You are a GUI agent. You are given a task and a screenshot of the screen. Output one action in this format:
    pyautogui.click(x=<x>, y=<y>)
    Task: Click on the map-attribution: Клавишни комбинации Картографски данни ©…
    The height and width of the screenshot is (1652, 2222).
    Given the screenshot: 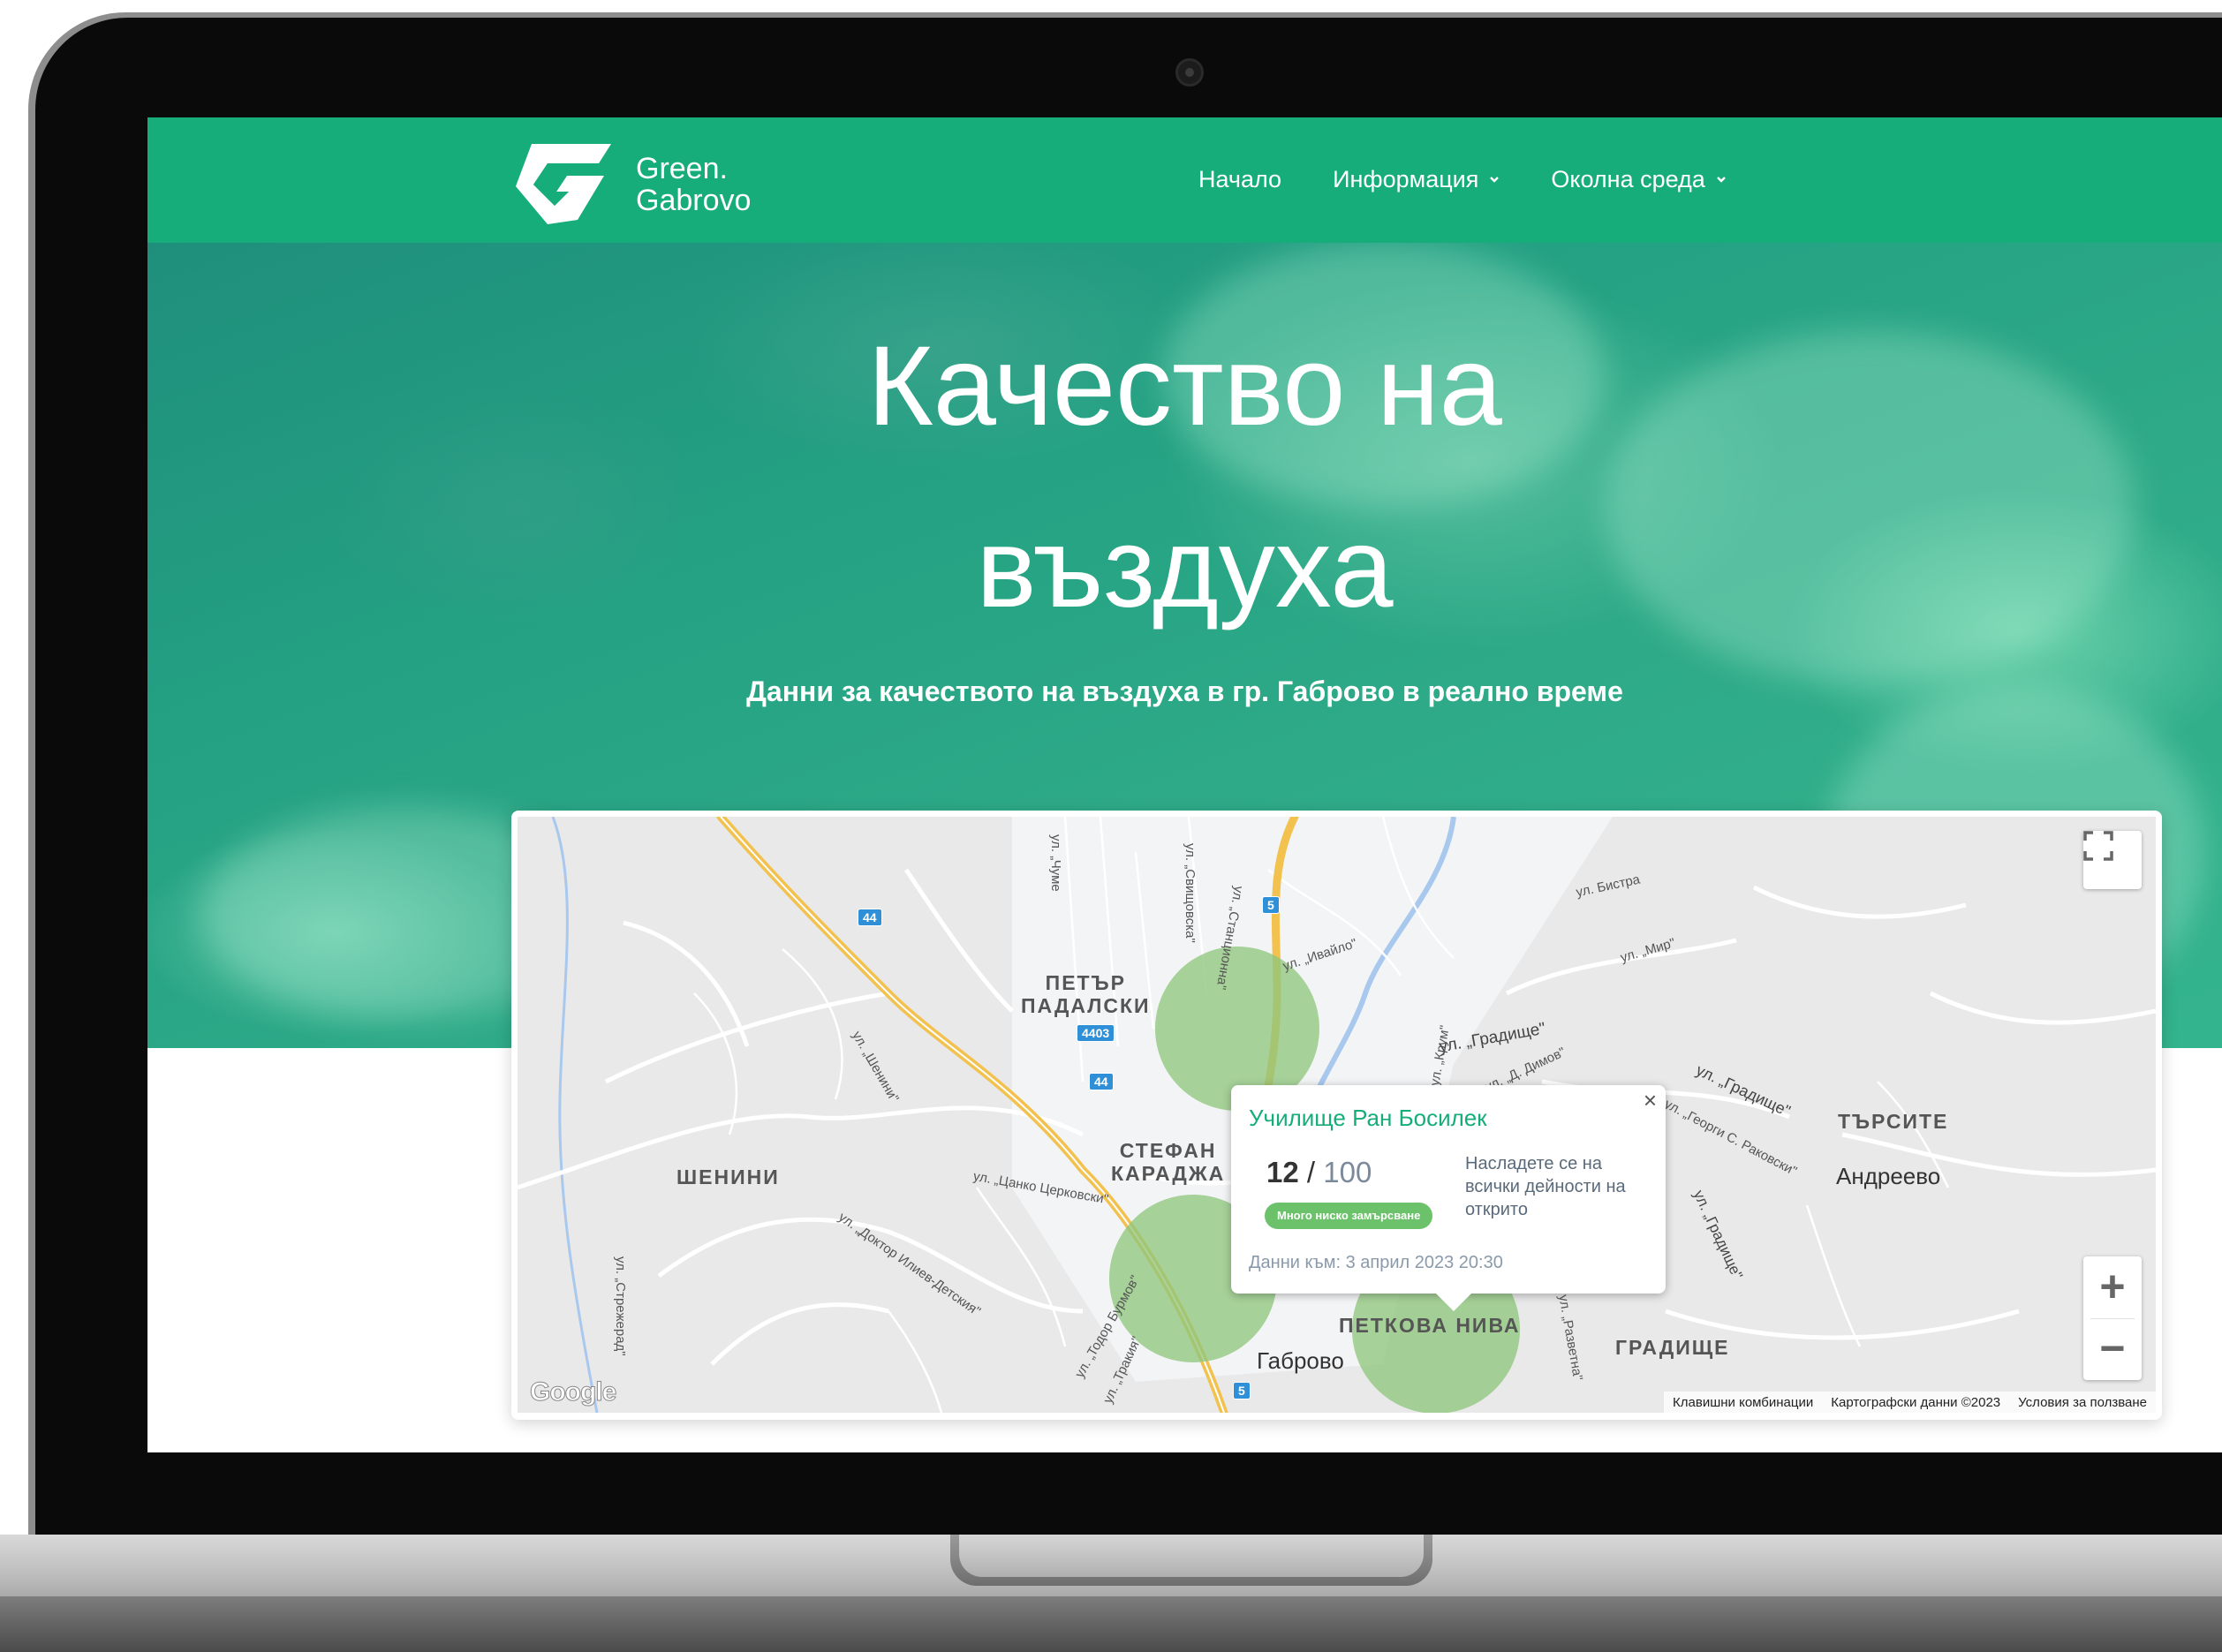 What is the action you would take?
    pyautogui.click(x=1910, y=1402)
    